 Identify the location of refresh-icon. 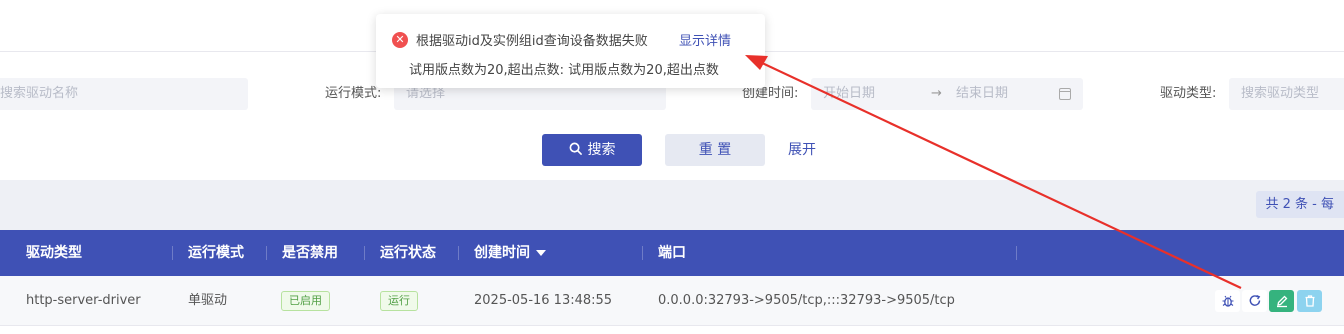
(1254, 300).